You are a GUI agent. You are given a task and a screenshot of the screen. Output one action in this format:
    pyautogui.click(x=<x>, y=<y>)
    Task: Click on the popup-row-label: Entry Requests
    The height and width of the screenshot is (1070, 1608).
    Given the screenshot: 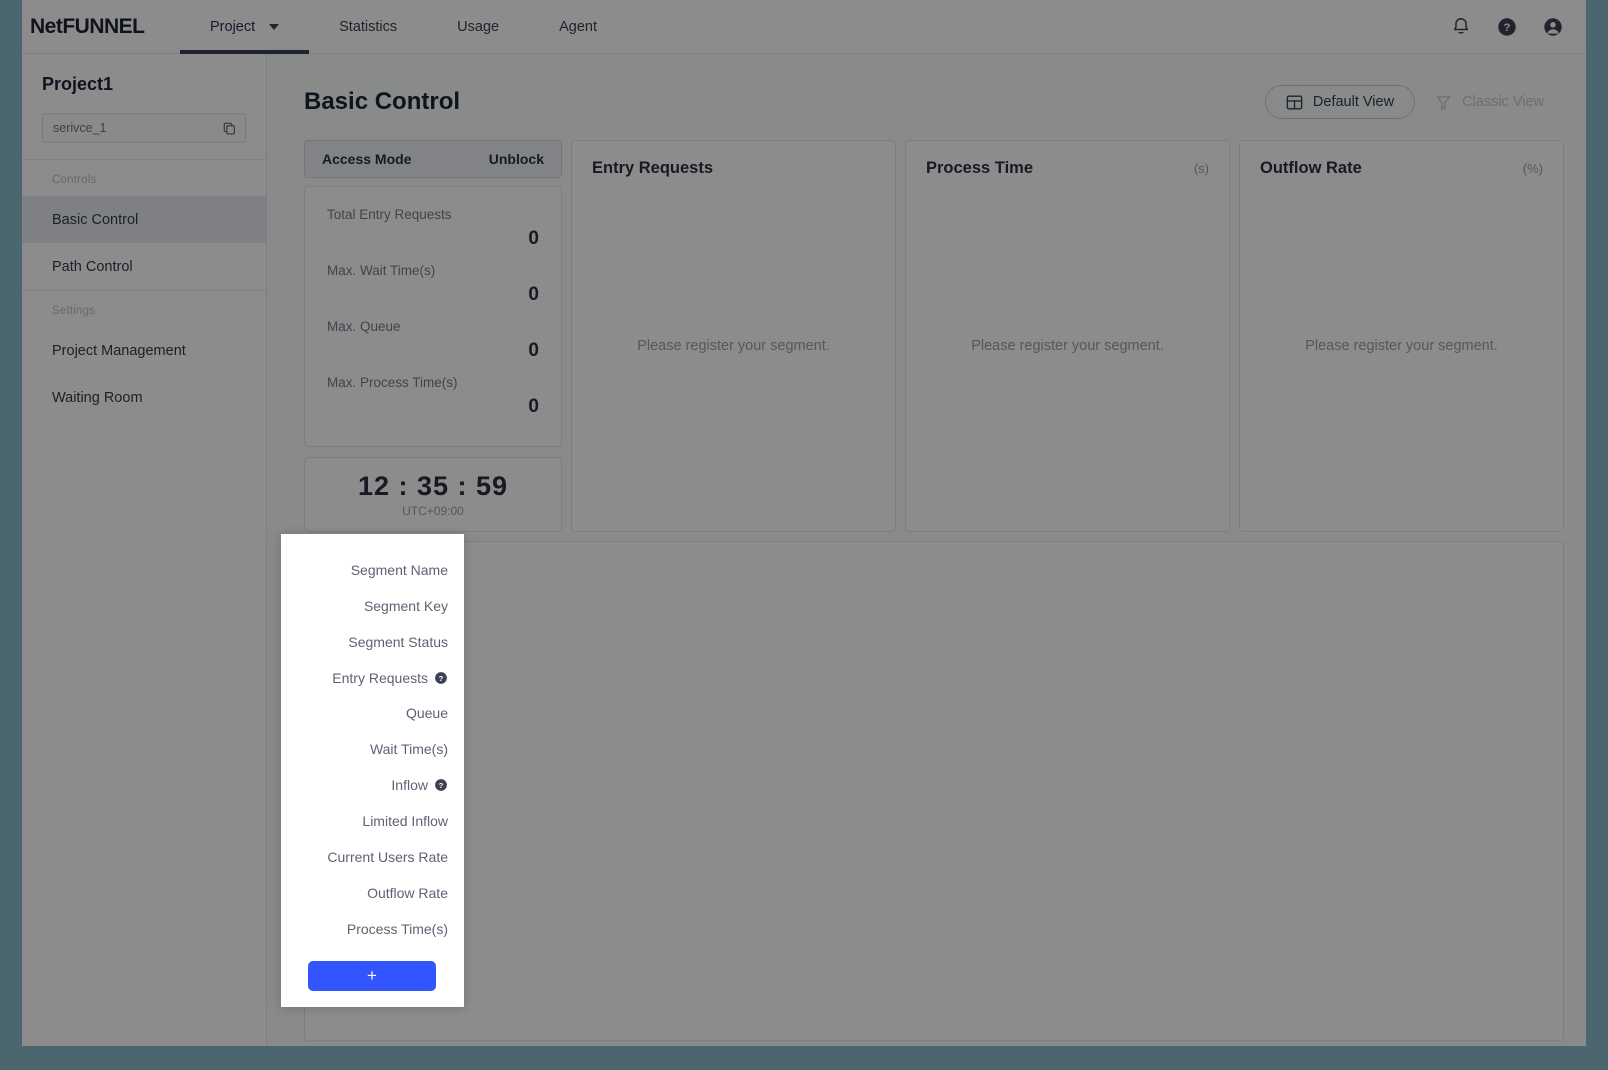 What is the action you would take?
    pyautogui.click(x=380, y=677)
    